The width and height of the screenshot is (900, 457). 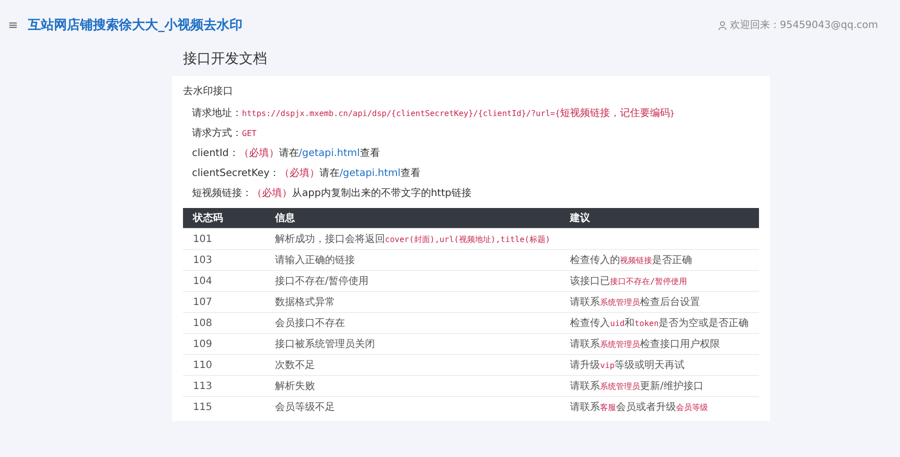 What do you see at coordinates (659, 386) in the screenshot?
I see `advice-cell: 请联系系统管理员更新/维护接口` at bounding box center [659, 386].